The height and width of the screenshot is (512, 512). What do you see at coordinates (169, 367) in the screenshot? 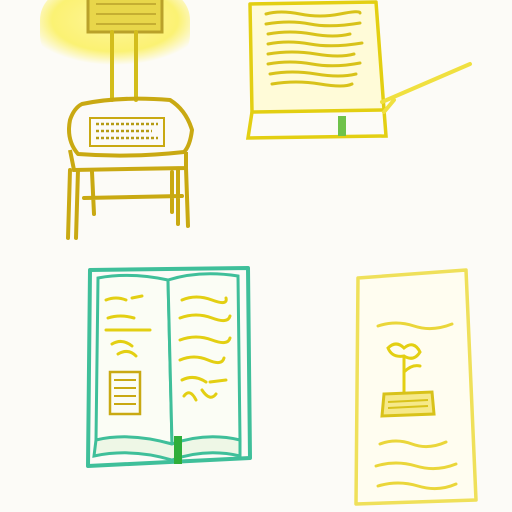
I see `open-book` at bounding box center [169, 367].